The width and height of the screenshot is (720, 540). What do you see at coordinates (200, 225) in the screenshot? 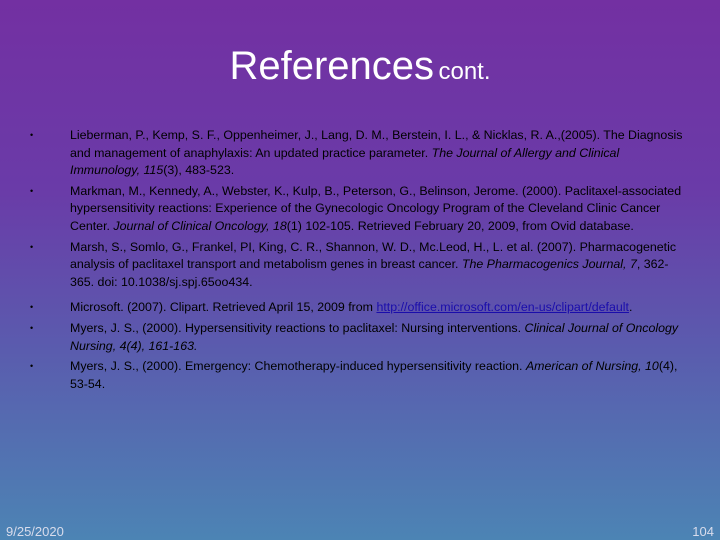
I see `reference-journal: Journal of Clinical Oncology, 18` at bounding box center [200, 225].